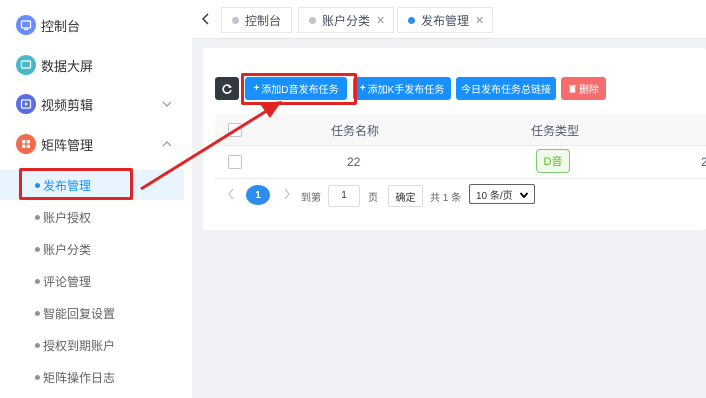  Describe the element at coordinates (211, 146) in the screenshot. I see `annotation-arrow-icon` at that location.